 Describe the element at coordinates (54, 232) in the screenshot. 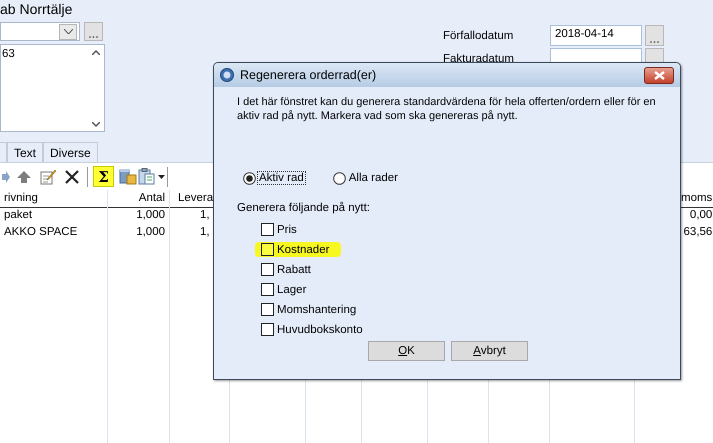

I see `table-cell: AKKO SPACE` at that location.